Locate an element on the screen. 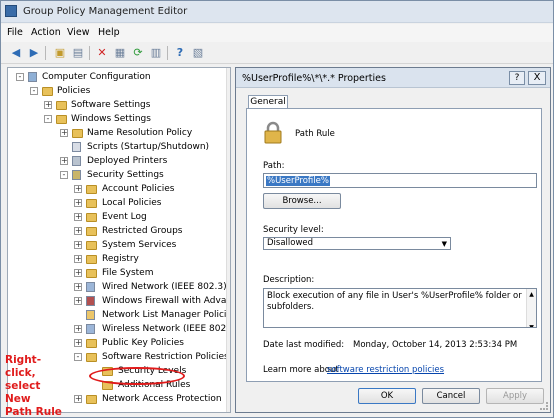 The image size is (554, 419). rule-type-label: Path Rule is located at coordinates (315, 134).